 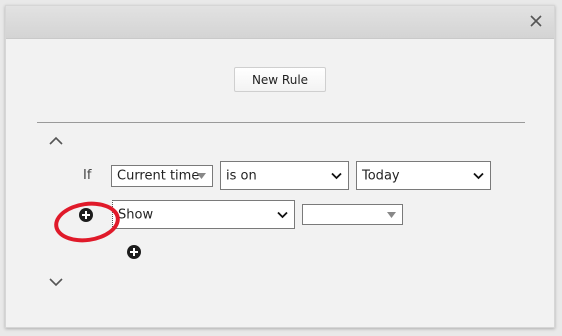 I want to click on add-condition-icon, so click(x=134, y=252).